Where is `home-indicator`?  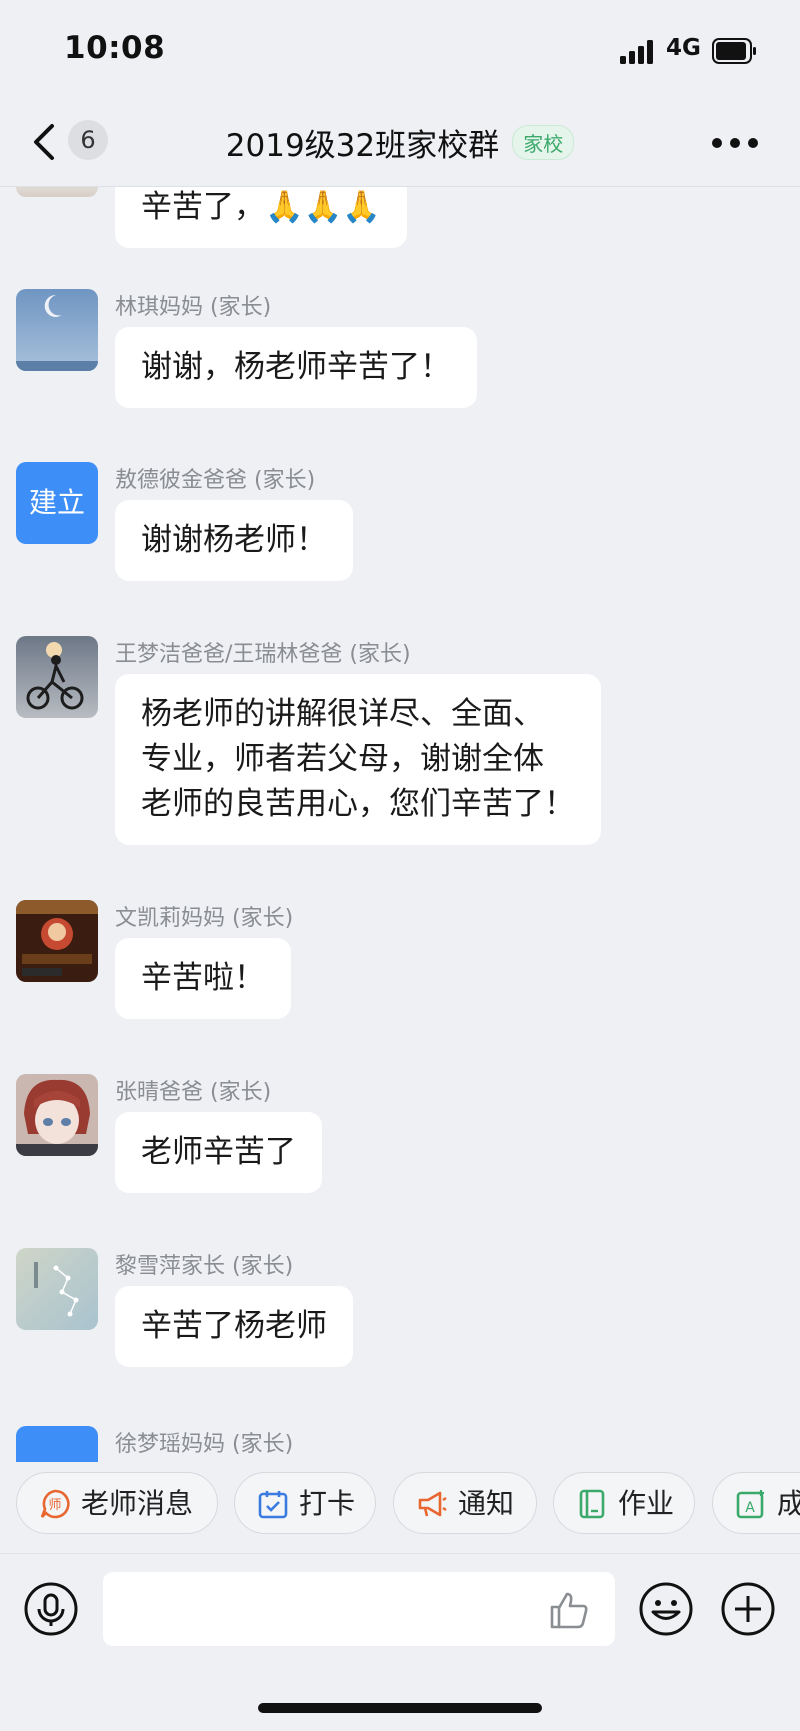 home-indicator is located at coordinates (400, 1708).